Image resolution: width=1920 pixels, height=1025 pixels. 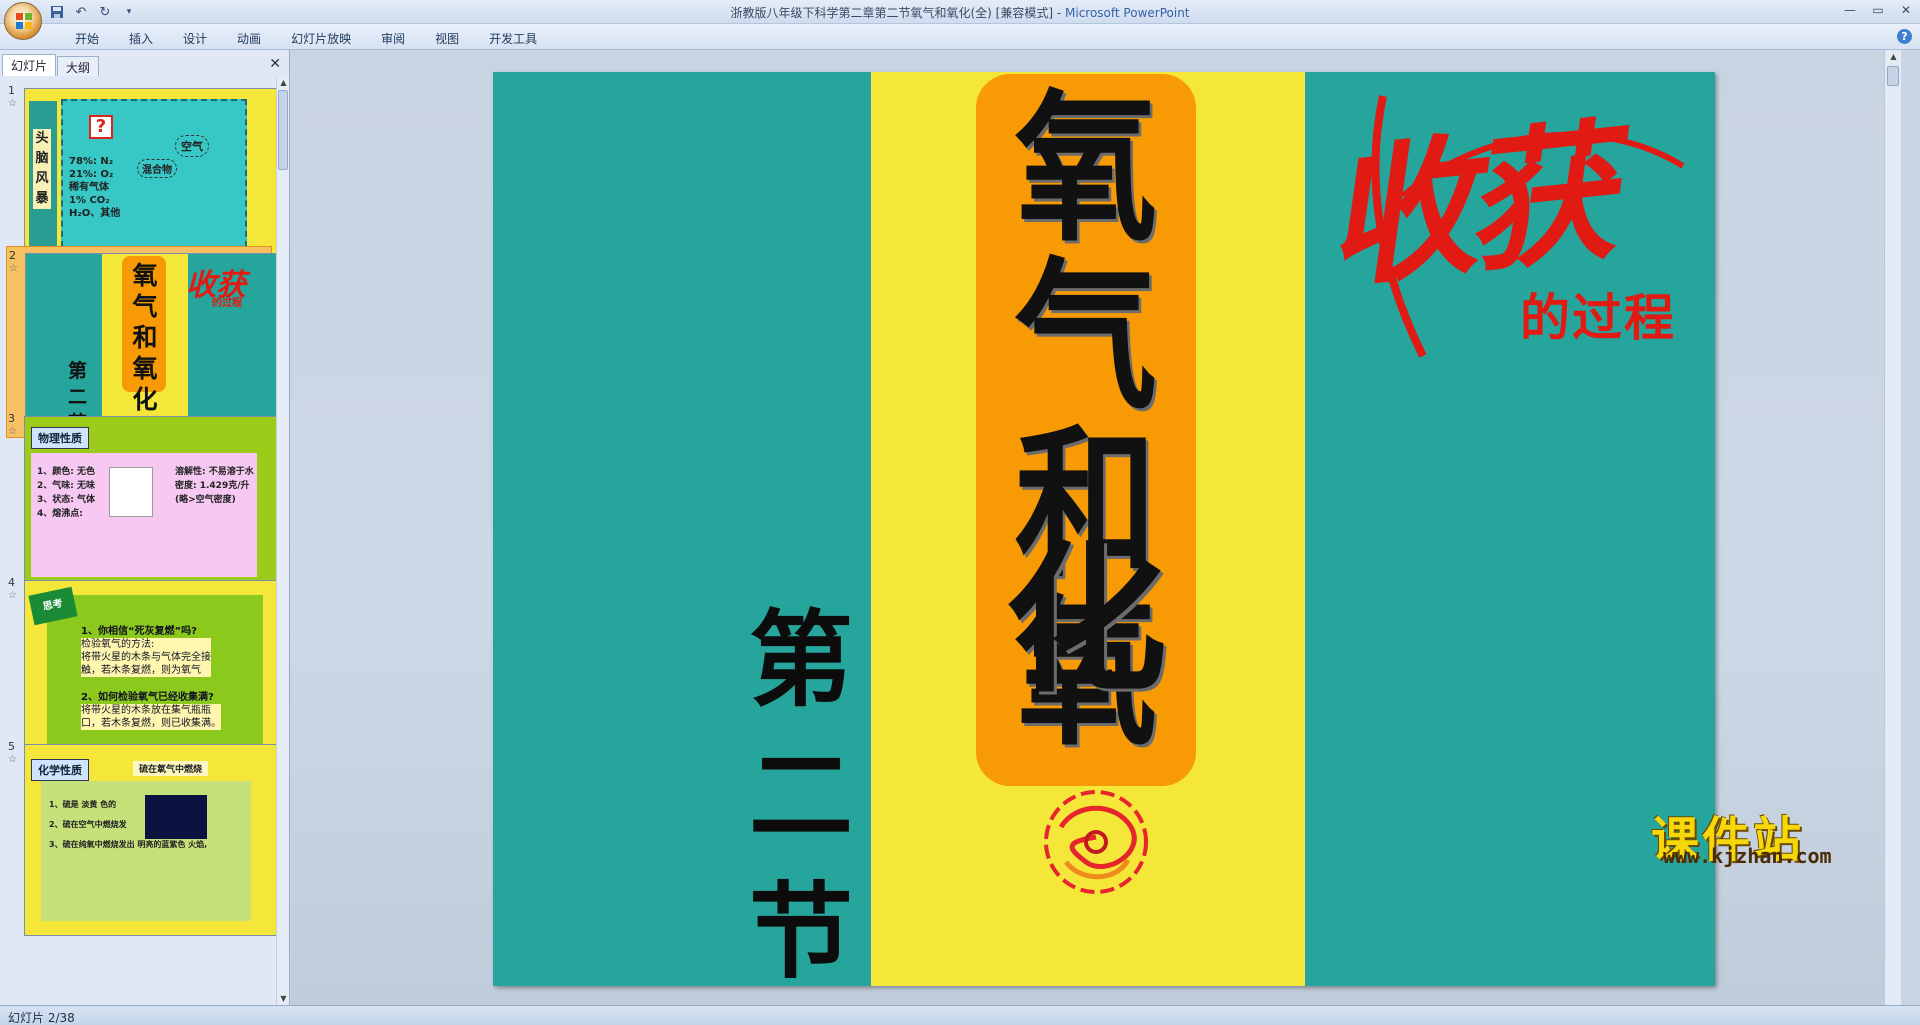 I want to click on slide-number: 1, so click(x=11, y=90).